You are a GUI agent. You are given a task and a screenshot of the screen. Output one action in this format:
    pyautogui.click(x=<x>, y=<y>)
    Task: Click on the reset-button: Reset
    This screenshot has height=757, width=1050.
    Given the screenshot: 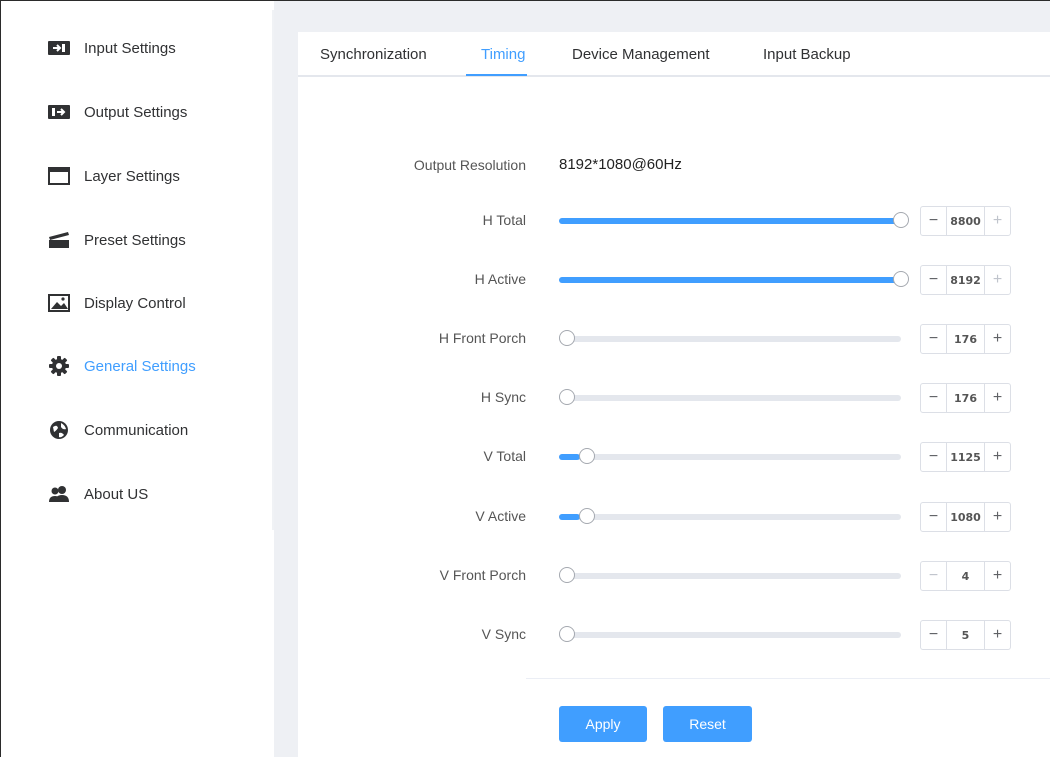 What is the action you would take?
    pyautogui.click(x=707, y=724)
    